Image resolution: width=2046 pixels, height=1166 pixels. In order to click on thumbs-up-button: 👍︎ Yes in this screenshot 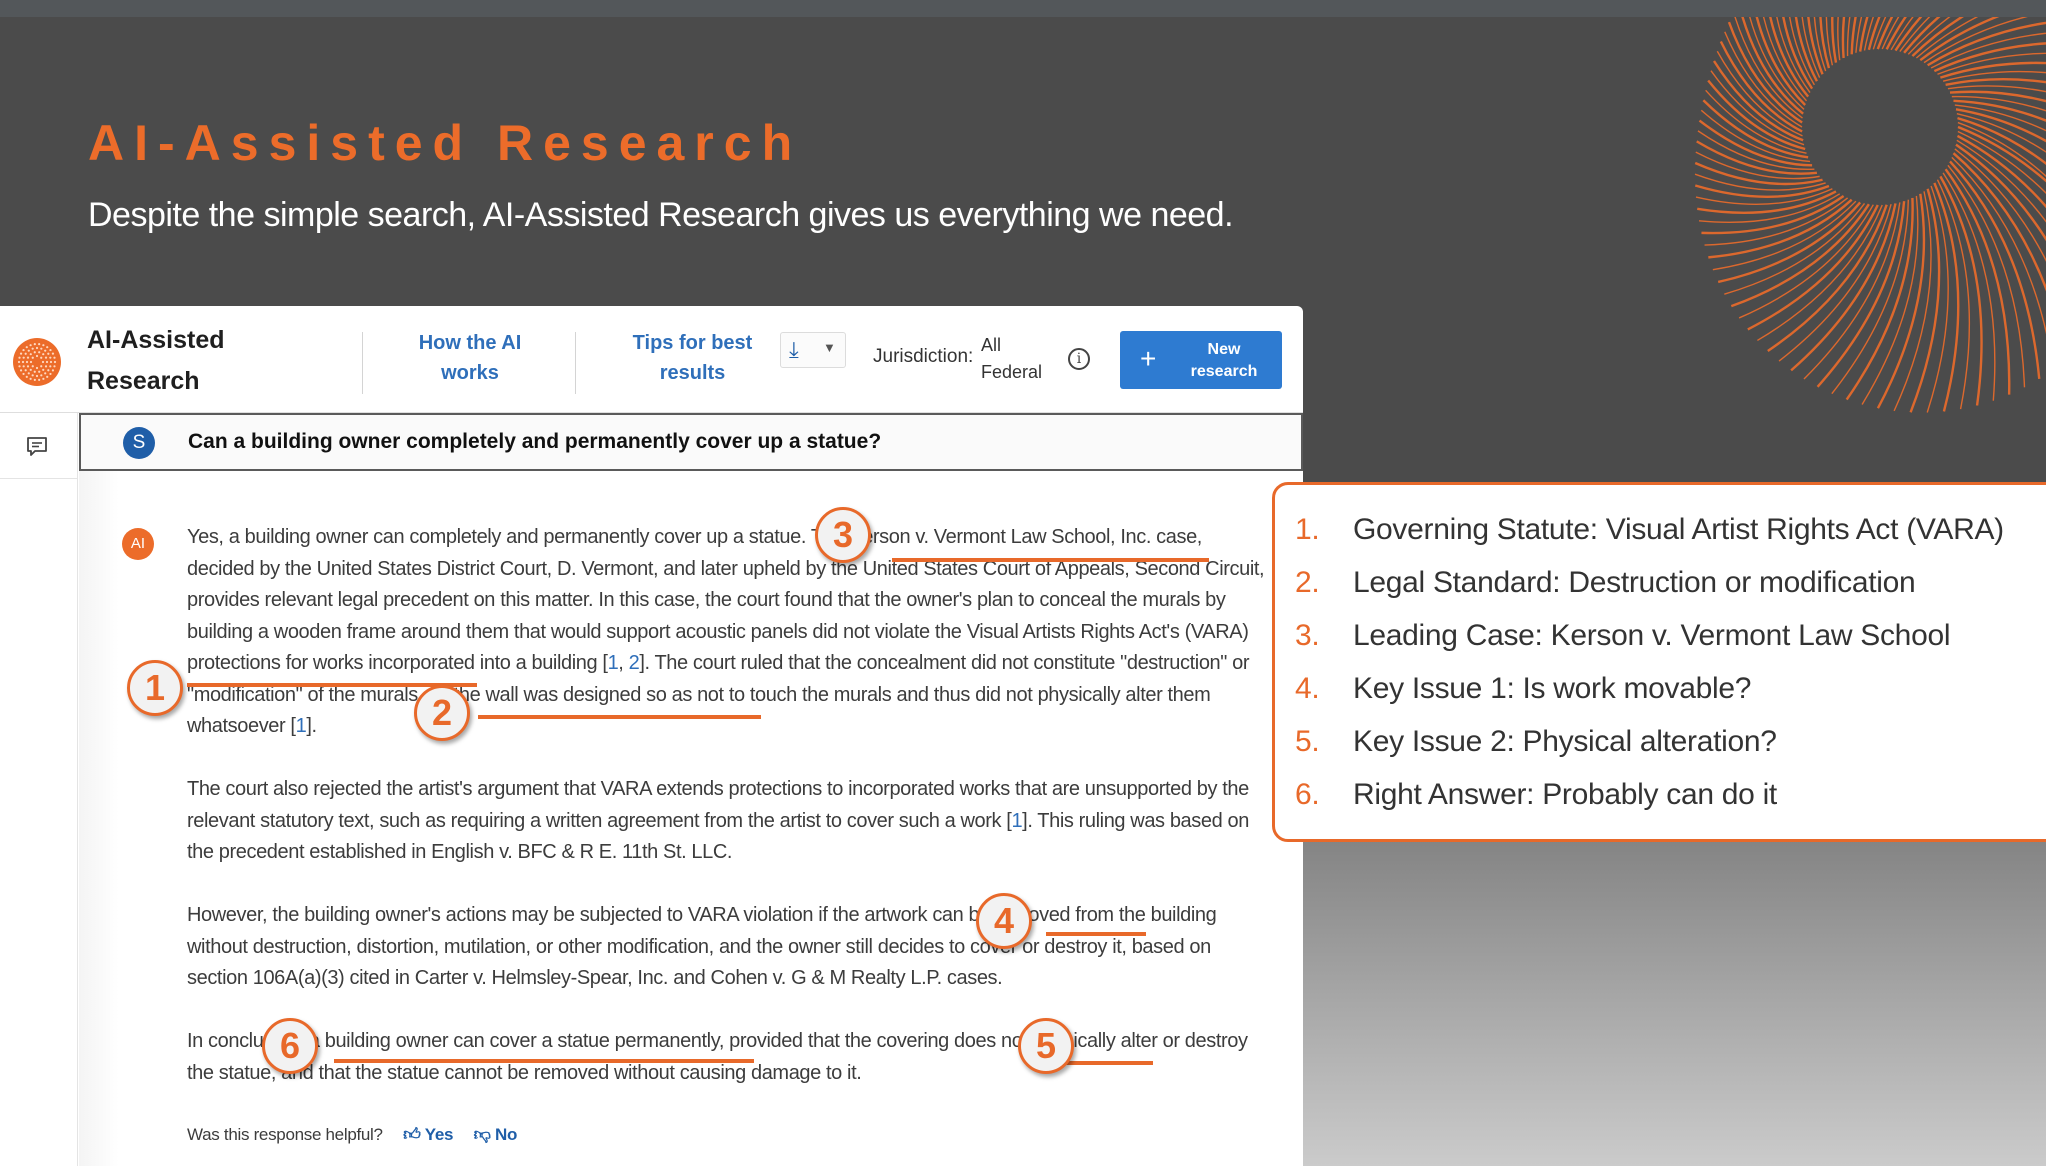, I will do `click(428, 1134)`.